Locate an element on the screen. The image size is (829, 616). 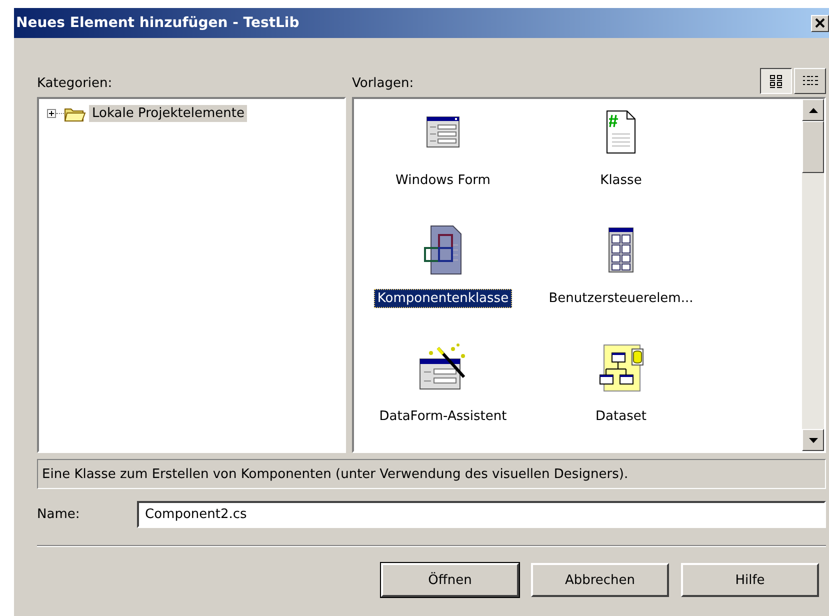
name-field: Component2.cs is located at coordinates (481, 514).